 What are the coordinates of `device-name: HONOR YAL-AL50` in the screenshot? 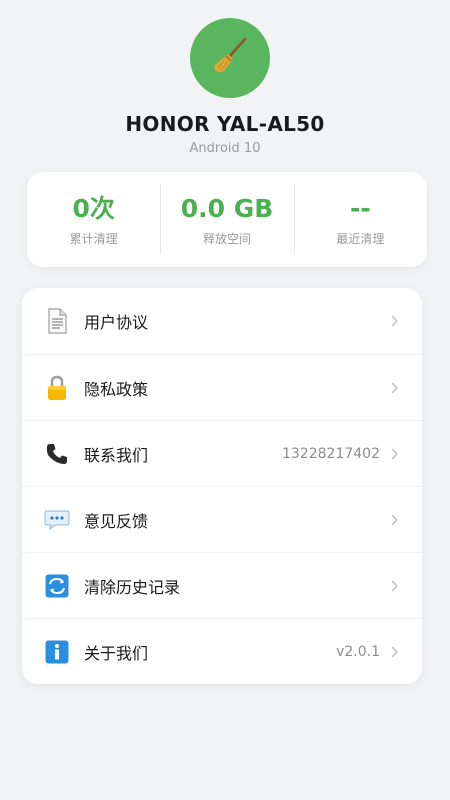 It's located at (225, 124).